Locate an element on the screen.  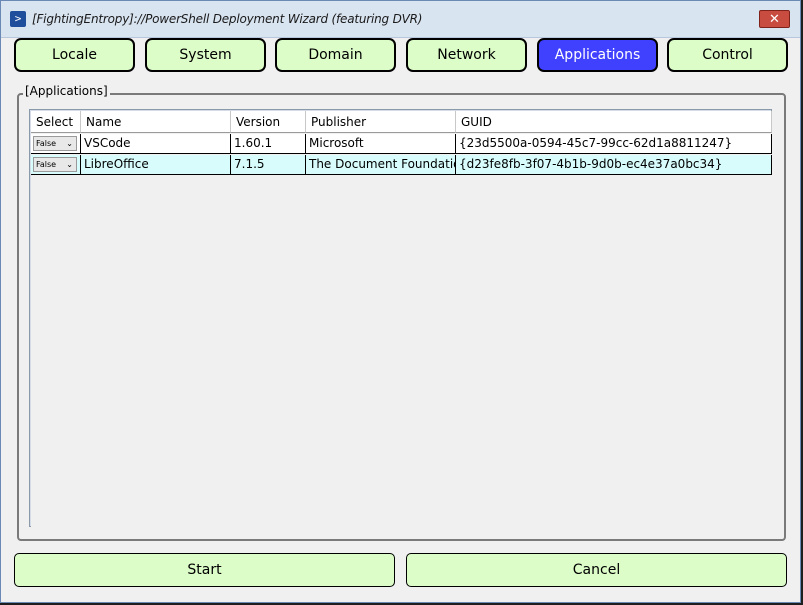
column-header-select: Select is located at coordinates (56, 122).